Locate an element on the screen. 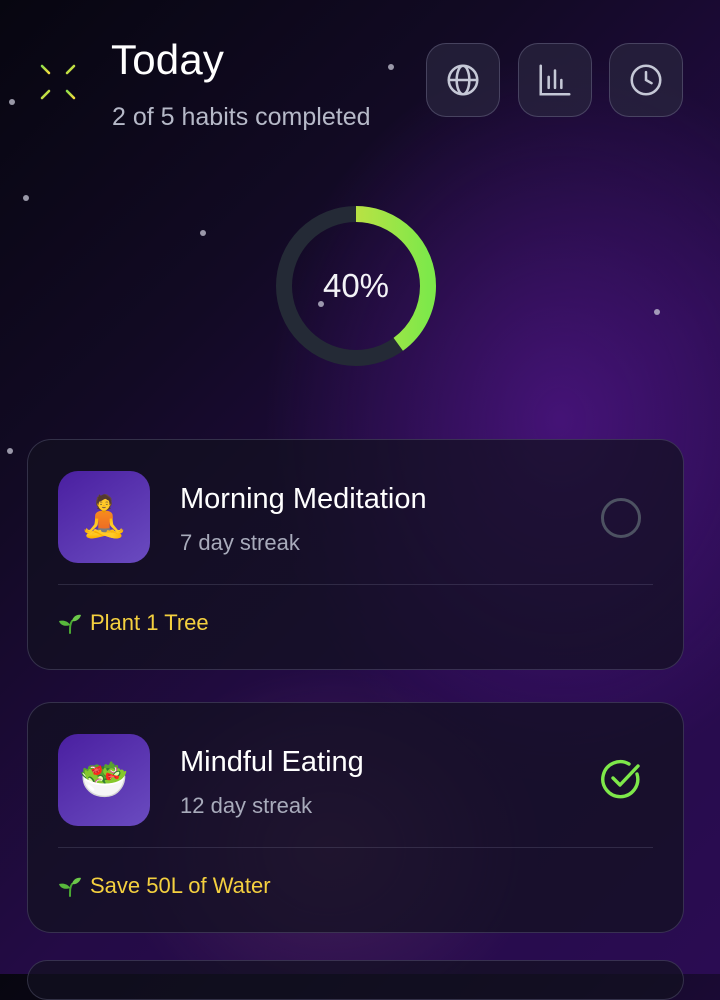 Image resolution: width=720 pixels, height=1000 pixels. page-title: Today is located at coordinates (168, 59).